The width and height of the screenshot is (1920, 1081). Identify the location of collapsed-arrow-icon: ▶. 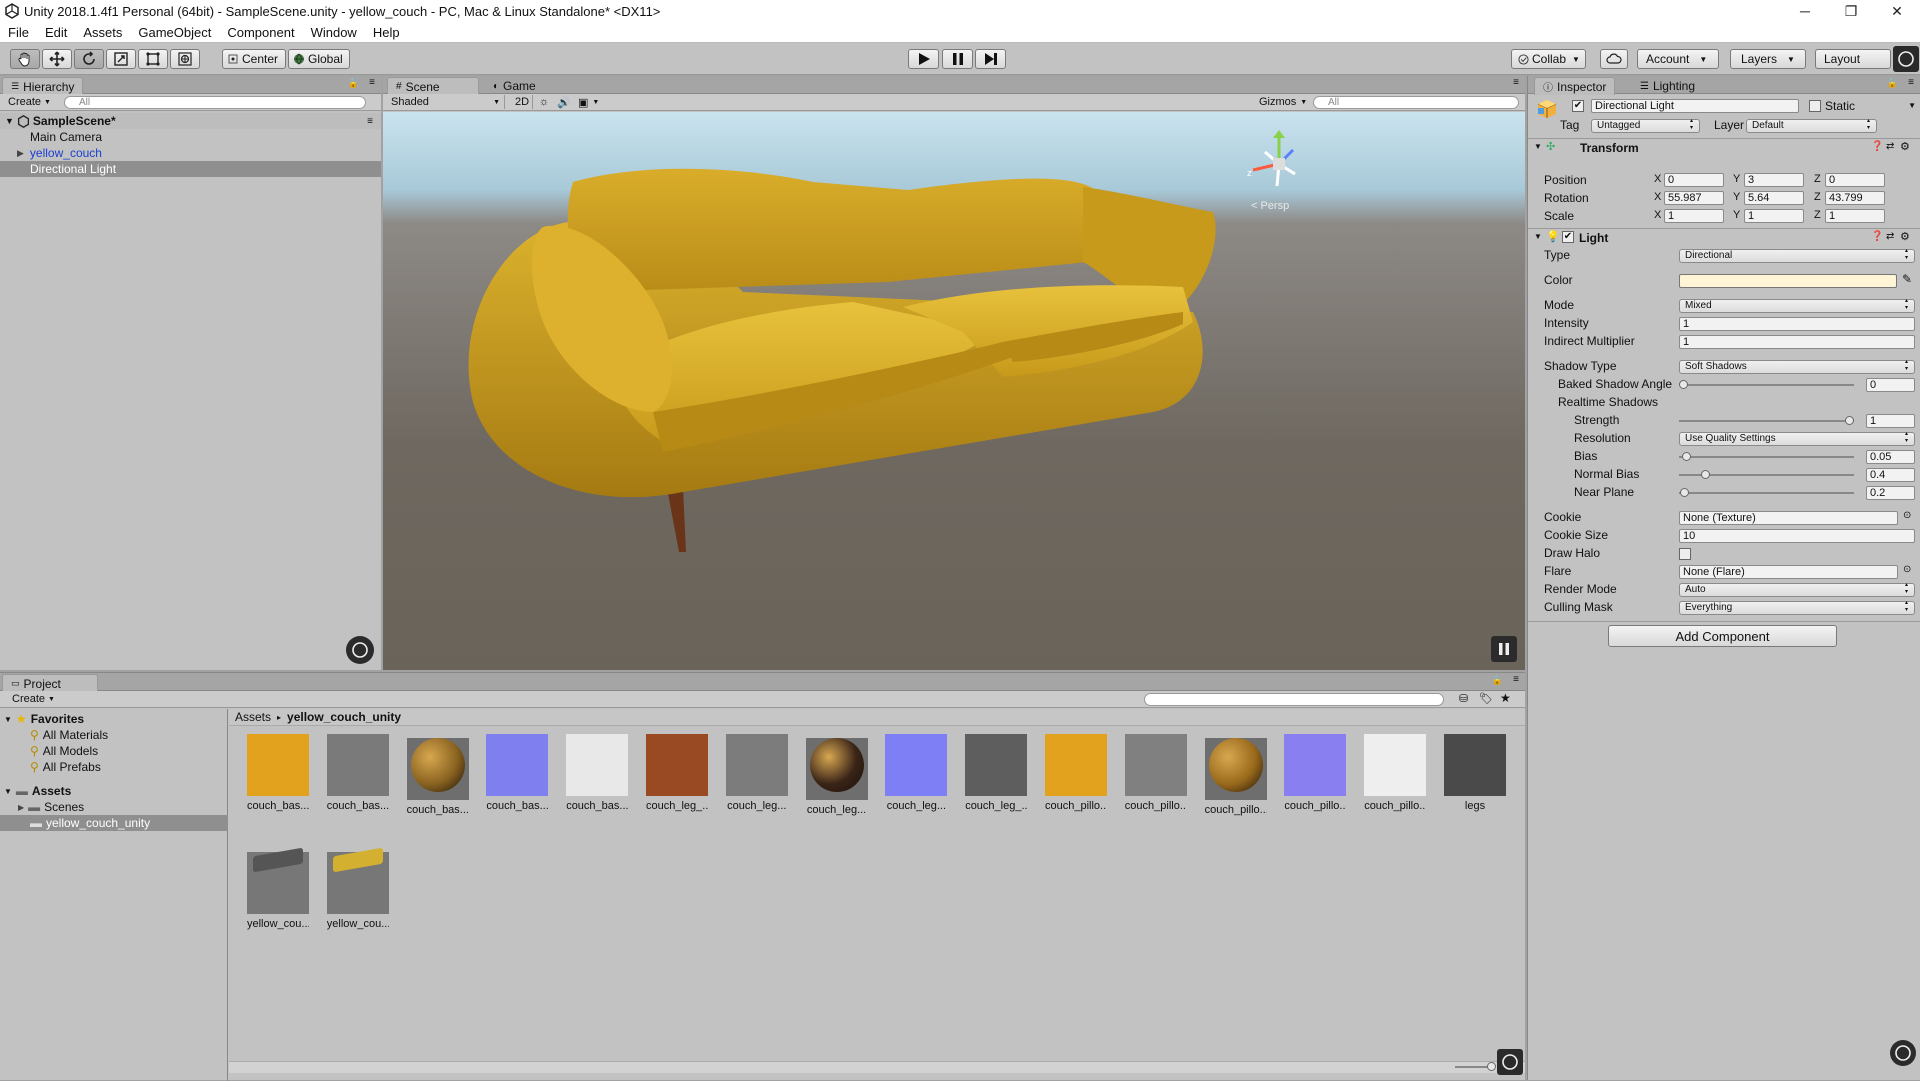
(20, 153).